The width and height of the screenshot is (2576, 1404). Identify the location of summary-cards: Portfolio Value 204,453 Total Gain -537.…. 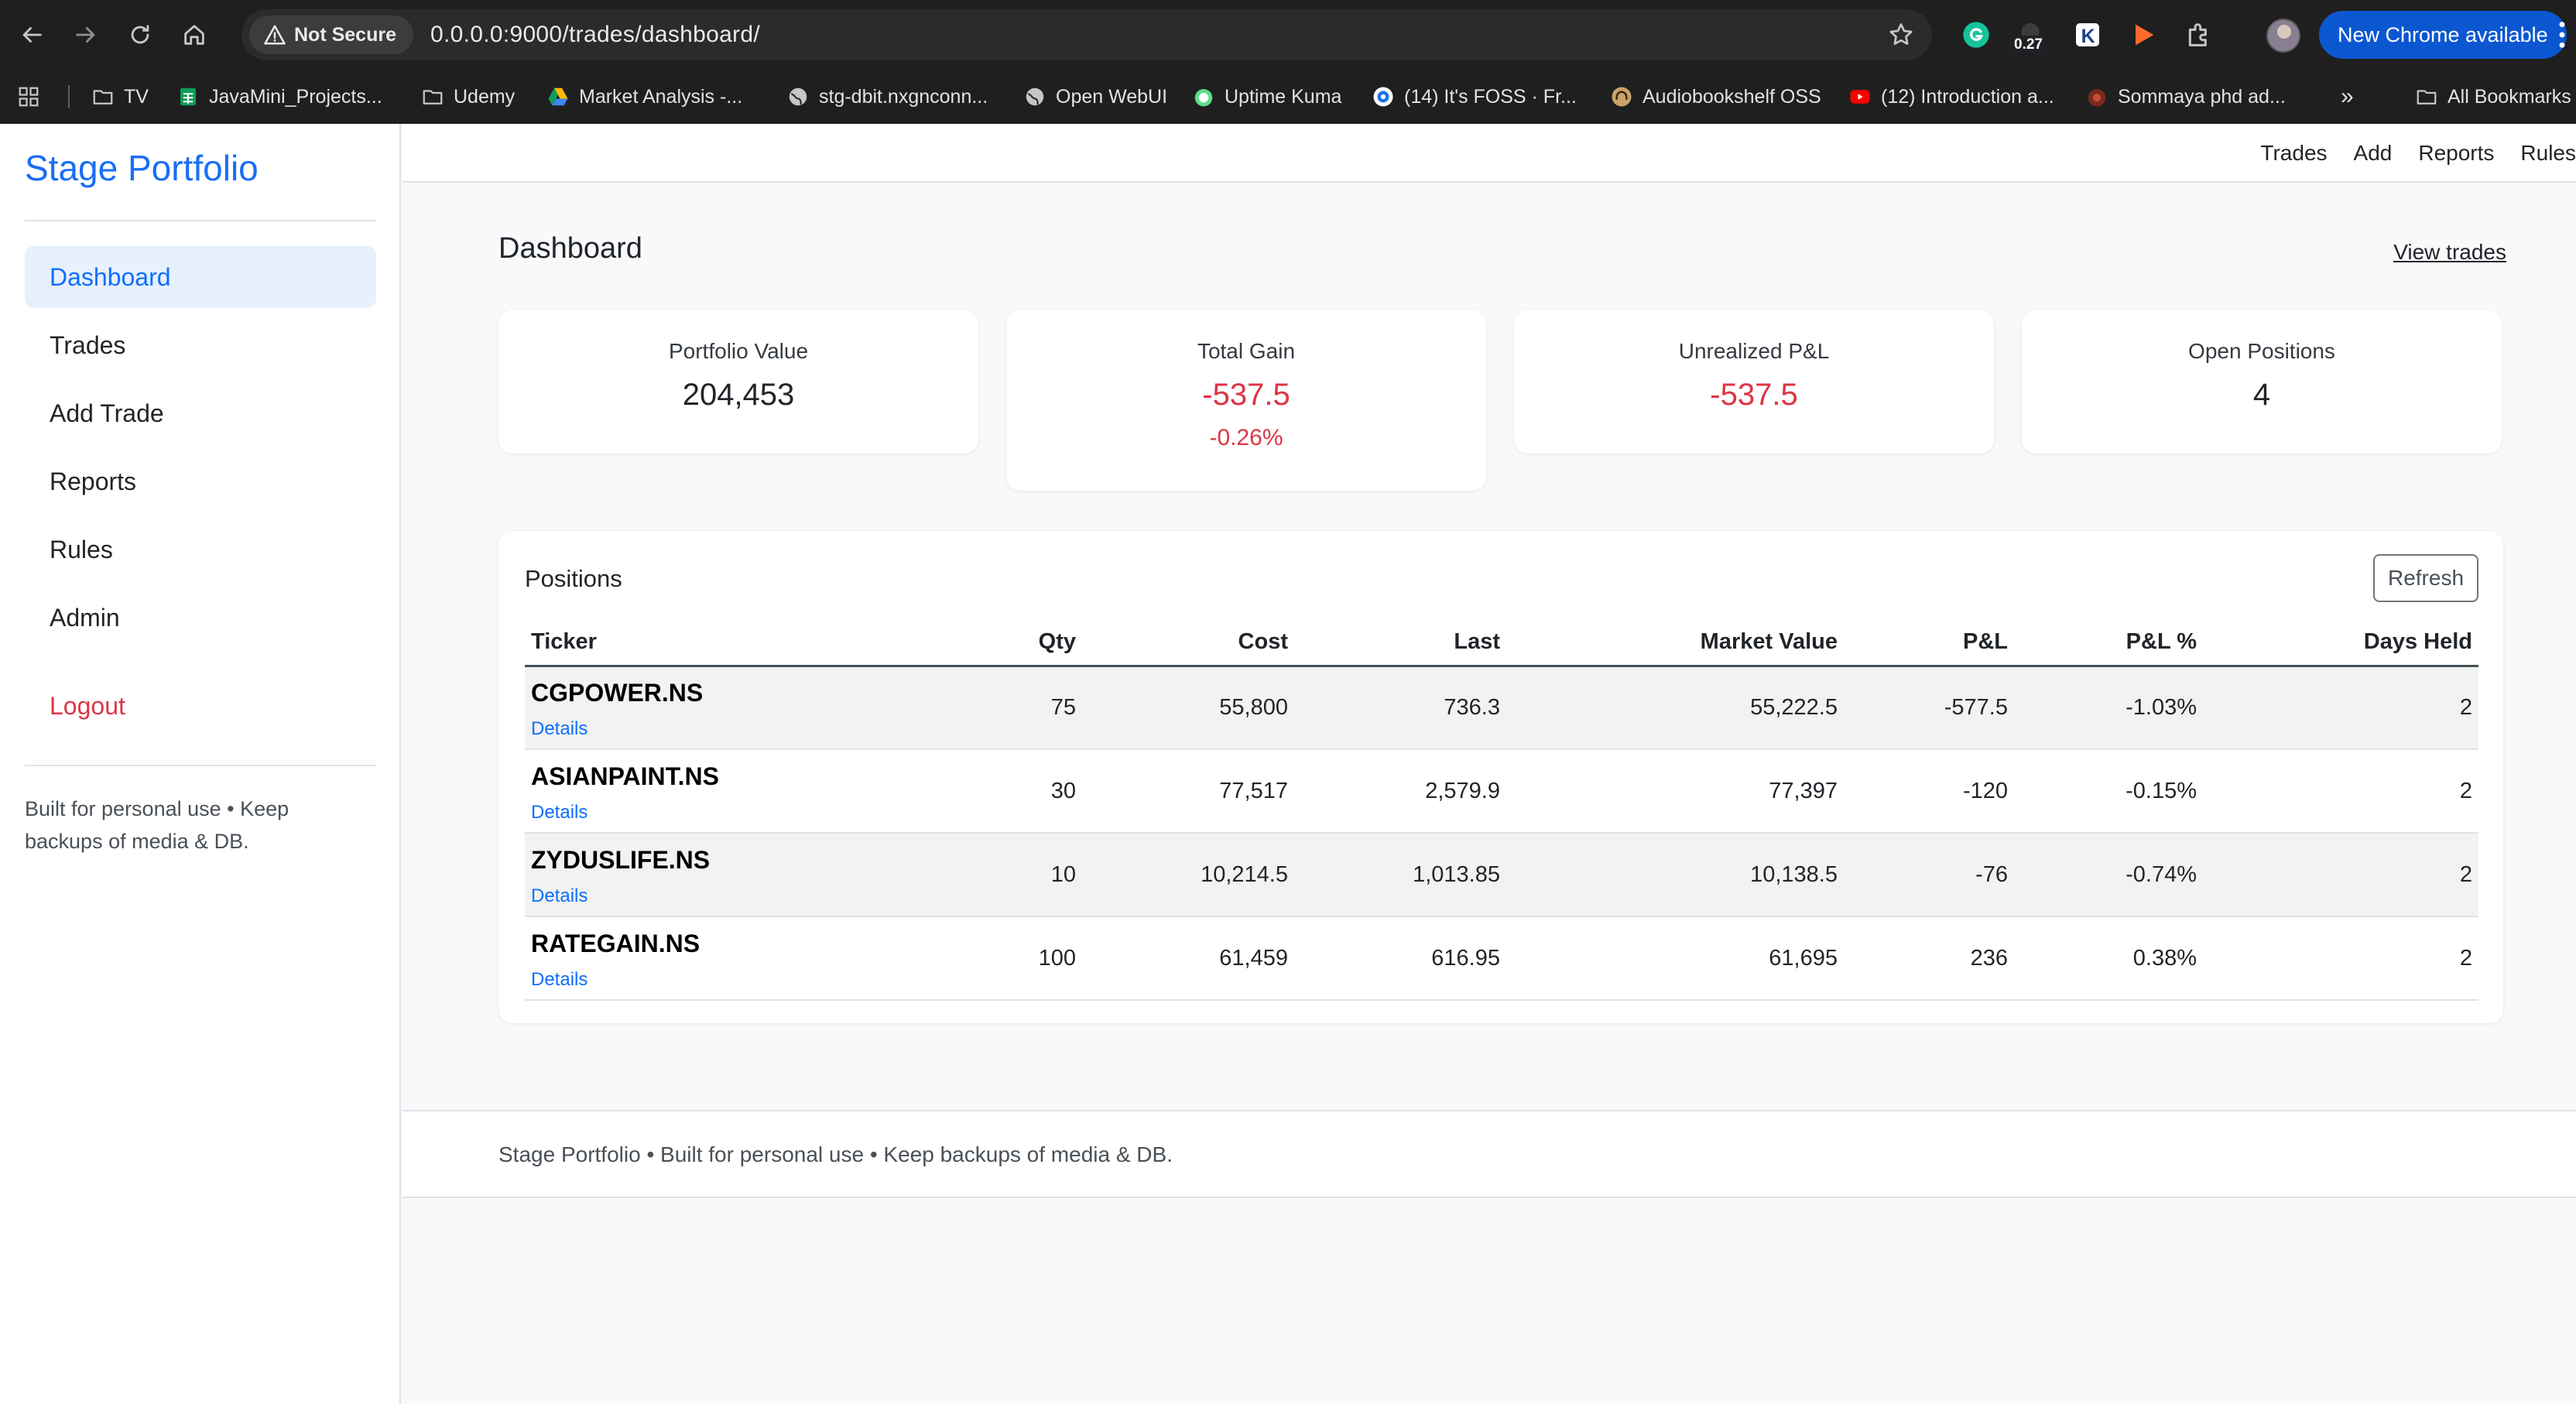
(1500, 402).